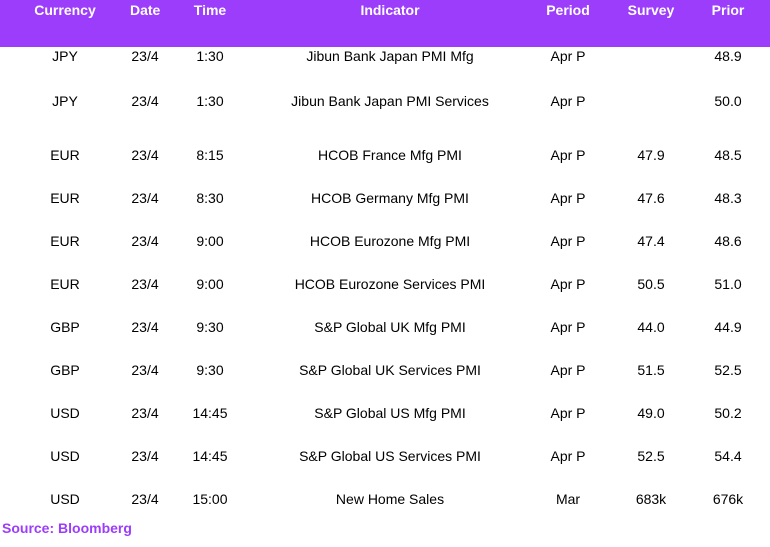 This screenshot has height=547, width=770. What do you see at coordinates (728, 240) in the screenshot?
I see `cell-prior: 48.6` at bounding box center [728, 240].